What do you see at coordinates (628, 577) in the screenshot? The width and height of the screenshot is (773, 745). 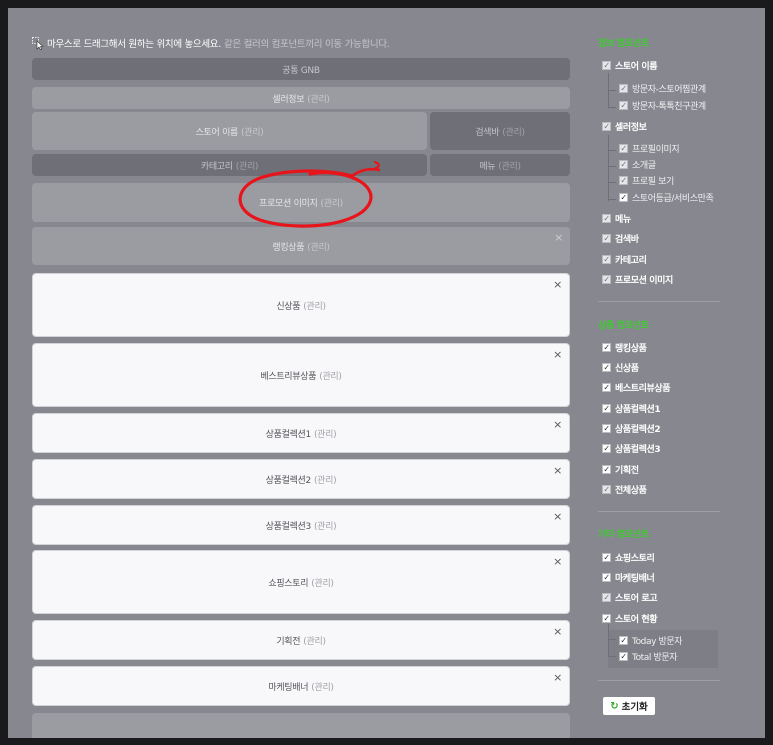 I see `checkbox-marketing-banner: ✓ 마케팅배너` at bounding box center [628, 577].